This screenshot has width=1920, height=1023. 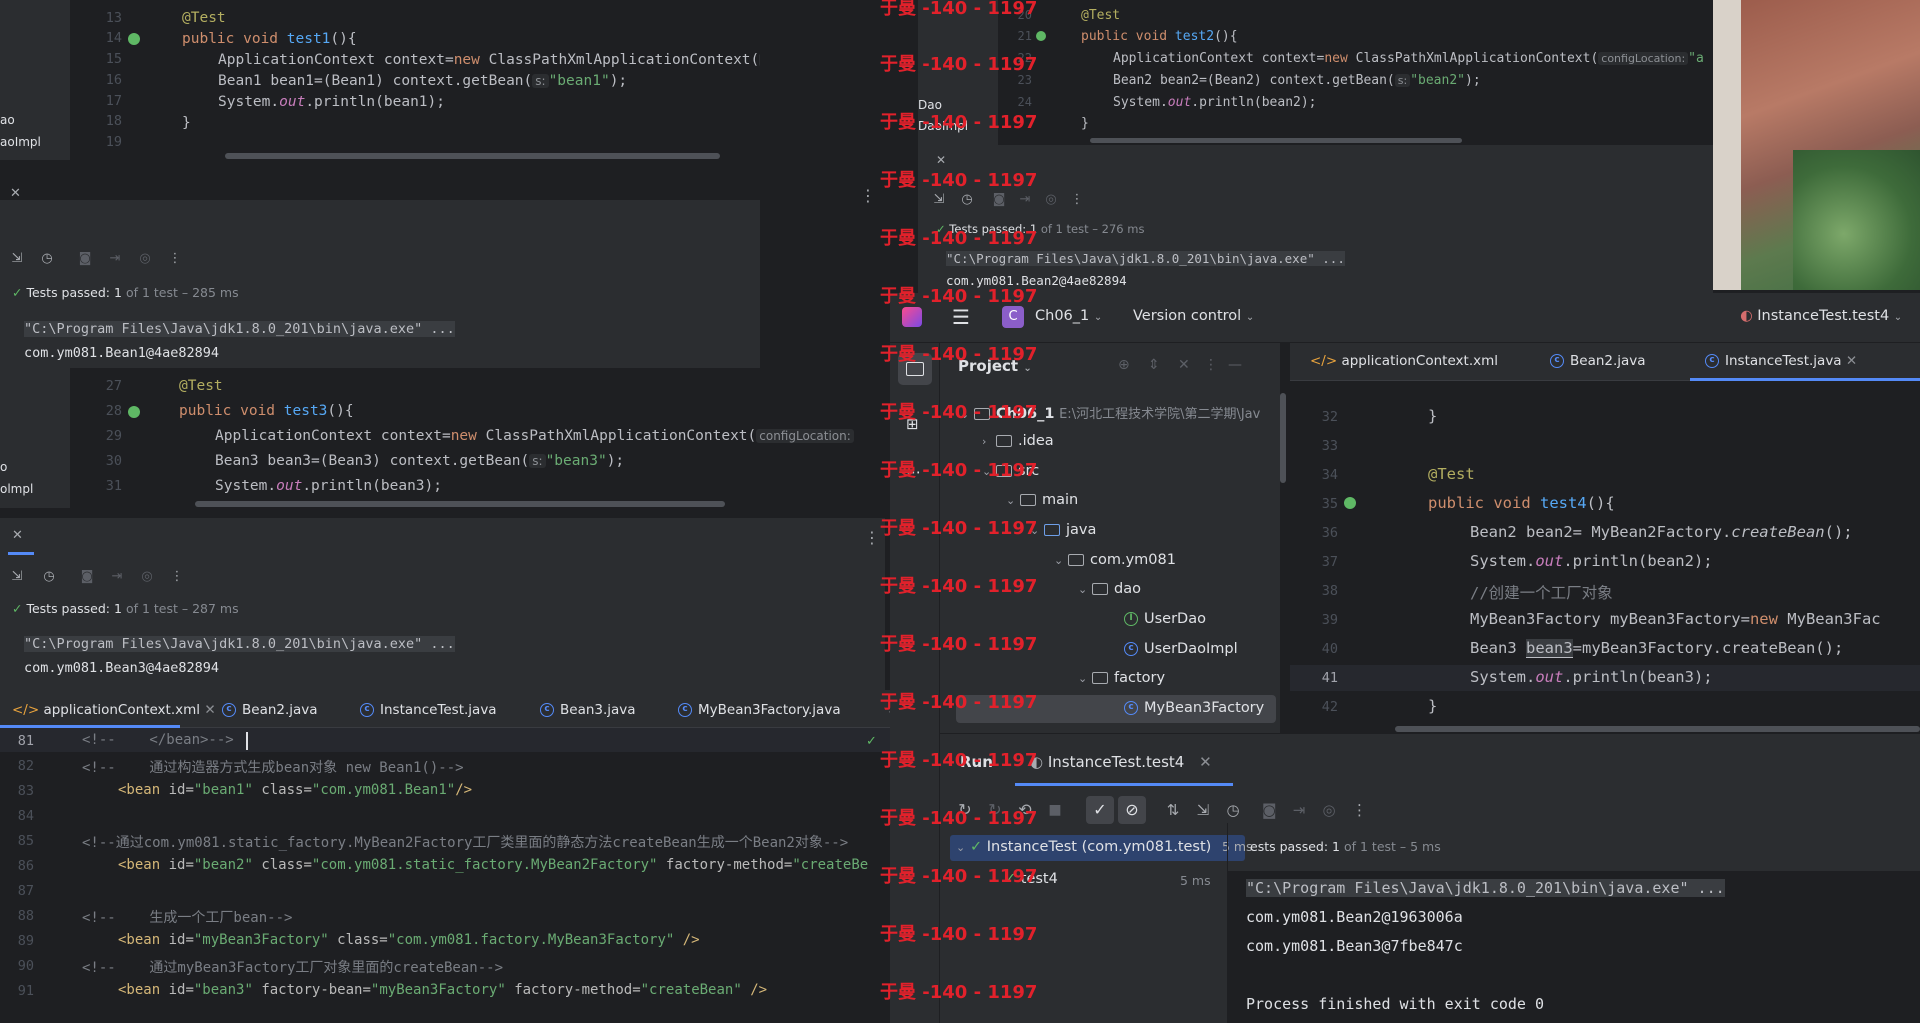 I want to click on tree-item-java: ⌄ java, so click(x=1063, y=530).